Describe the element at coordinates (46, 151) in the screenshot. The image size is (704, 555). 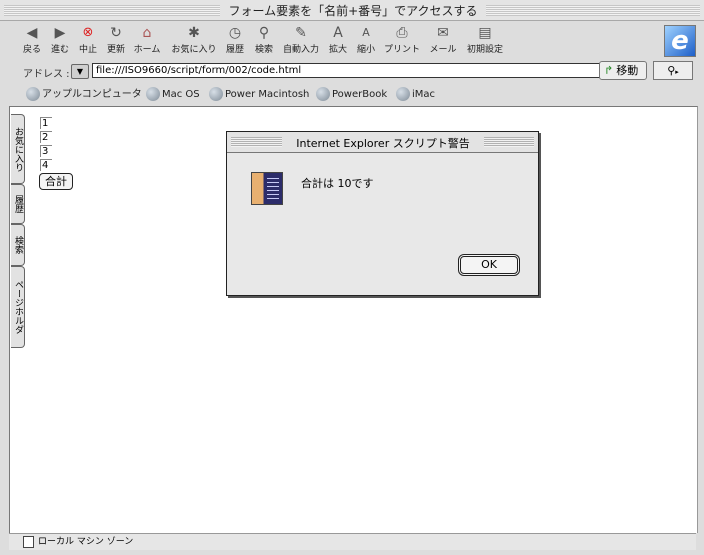
I see `number-field: 3` at that location.